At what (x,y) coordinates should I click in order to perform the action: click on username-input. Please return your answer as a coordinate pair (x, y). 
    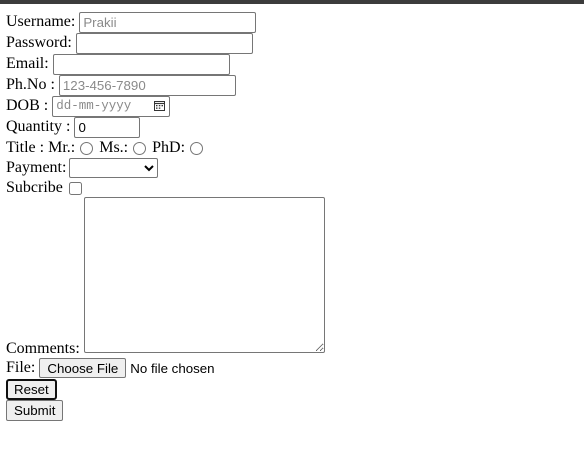
    Looking at the image, I should click on (168, 22).